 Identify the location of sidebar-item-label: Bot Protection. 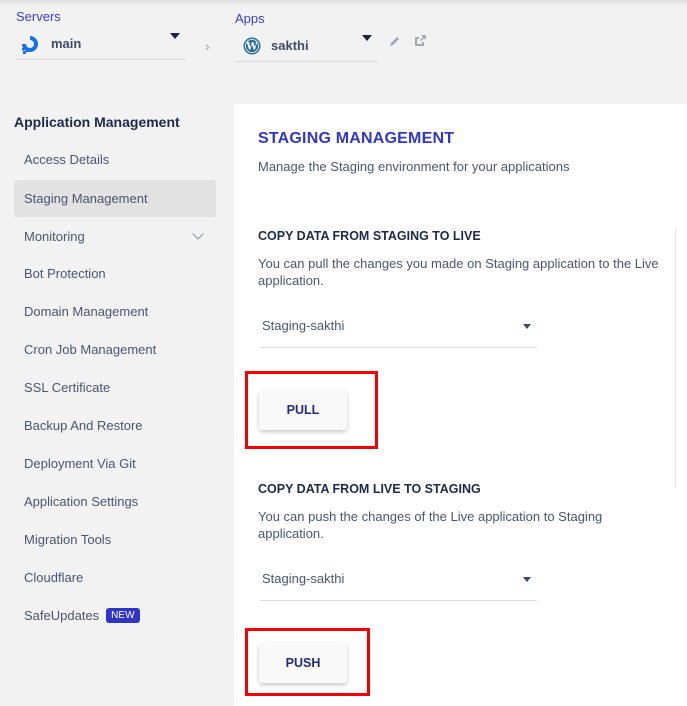
(65, 273).